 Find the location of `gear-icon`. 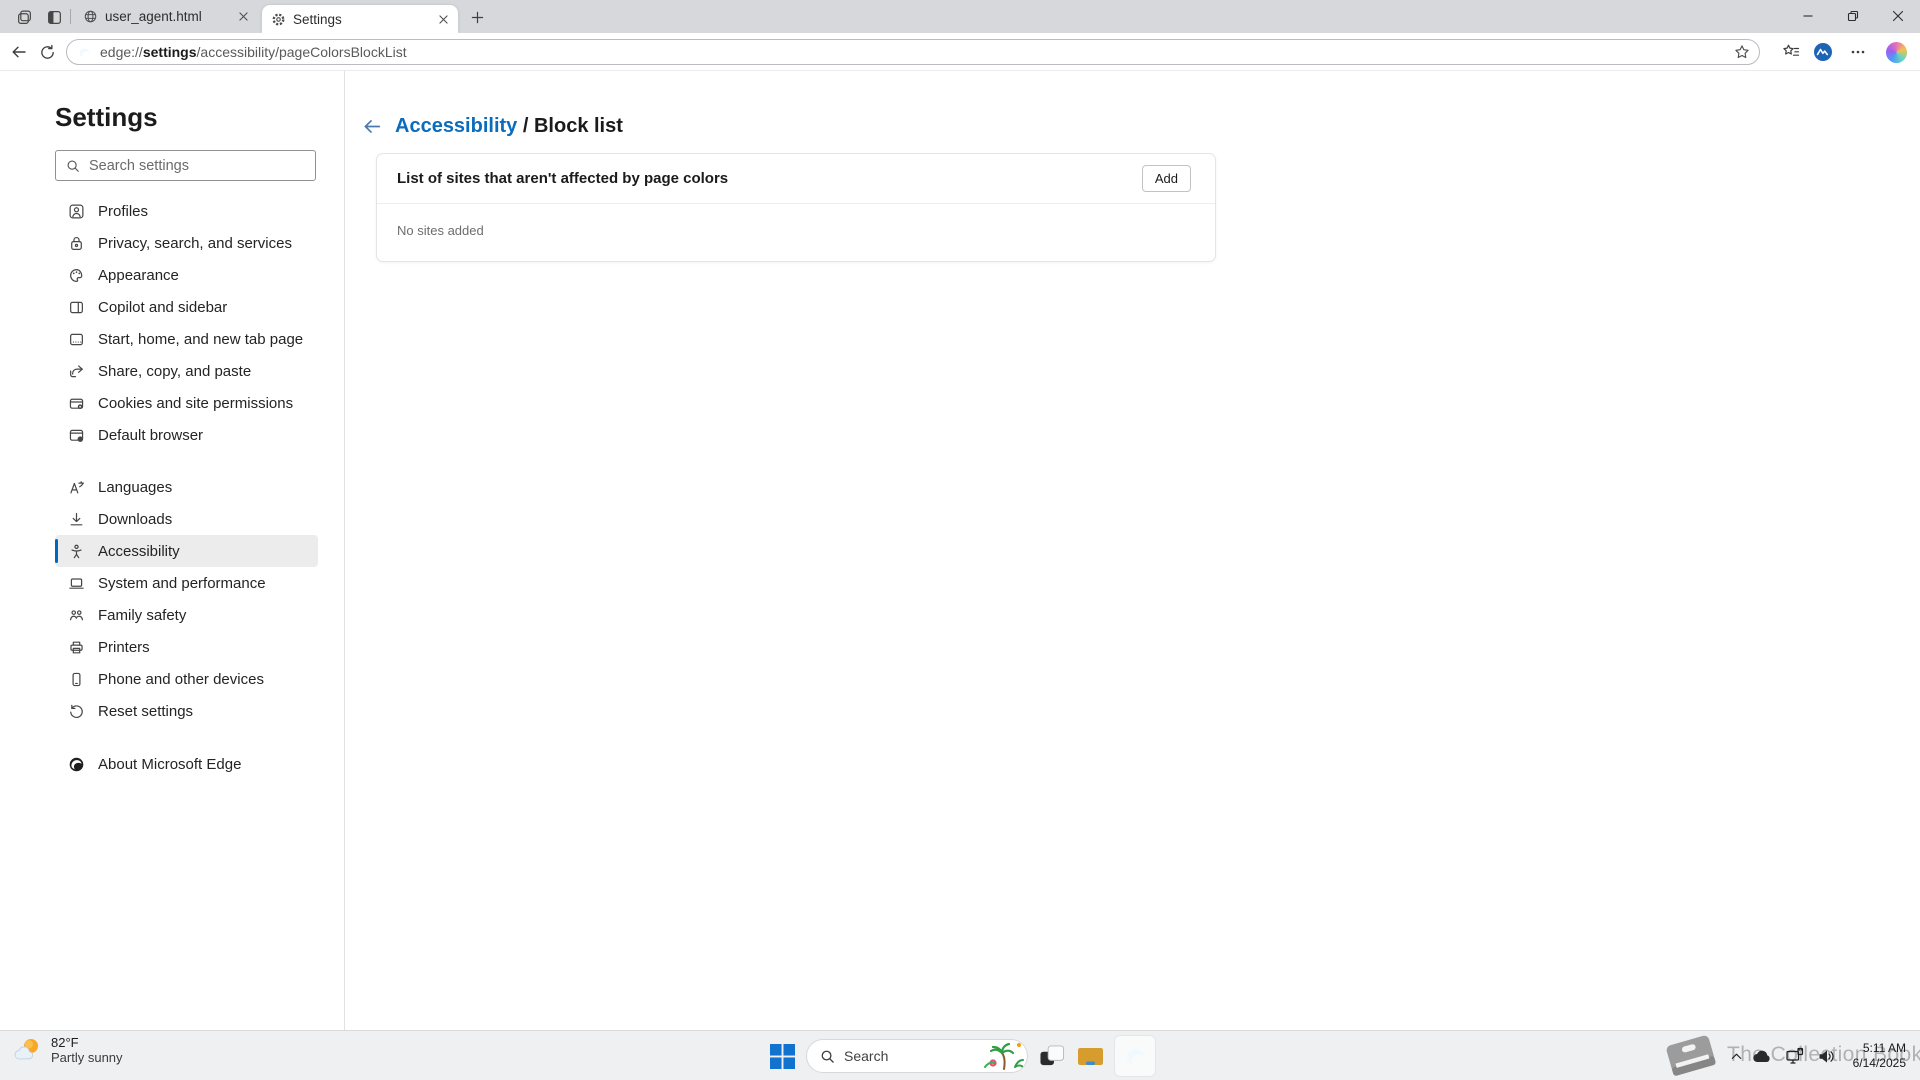

gear-icon is located at coordinates (278, 19).